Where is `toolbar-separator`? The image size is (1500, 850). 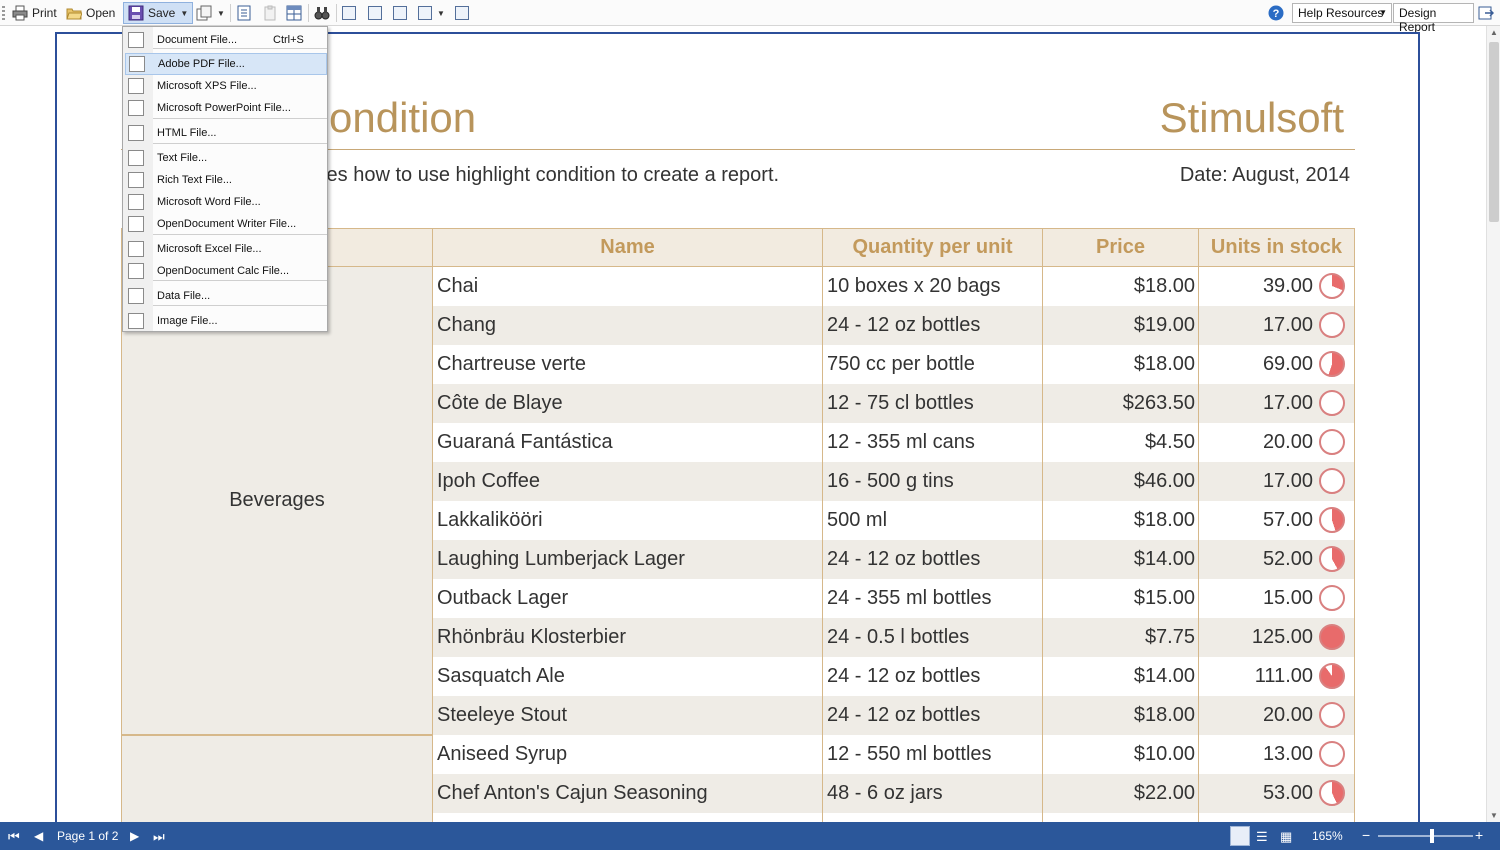 toolbar-separator is located at coordinates (336, 13).